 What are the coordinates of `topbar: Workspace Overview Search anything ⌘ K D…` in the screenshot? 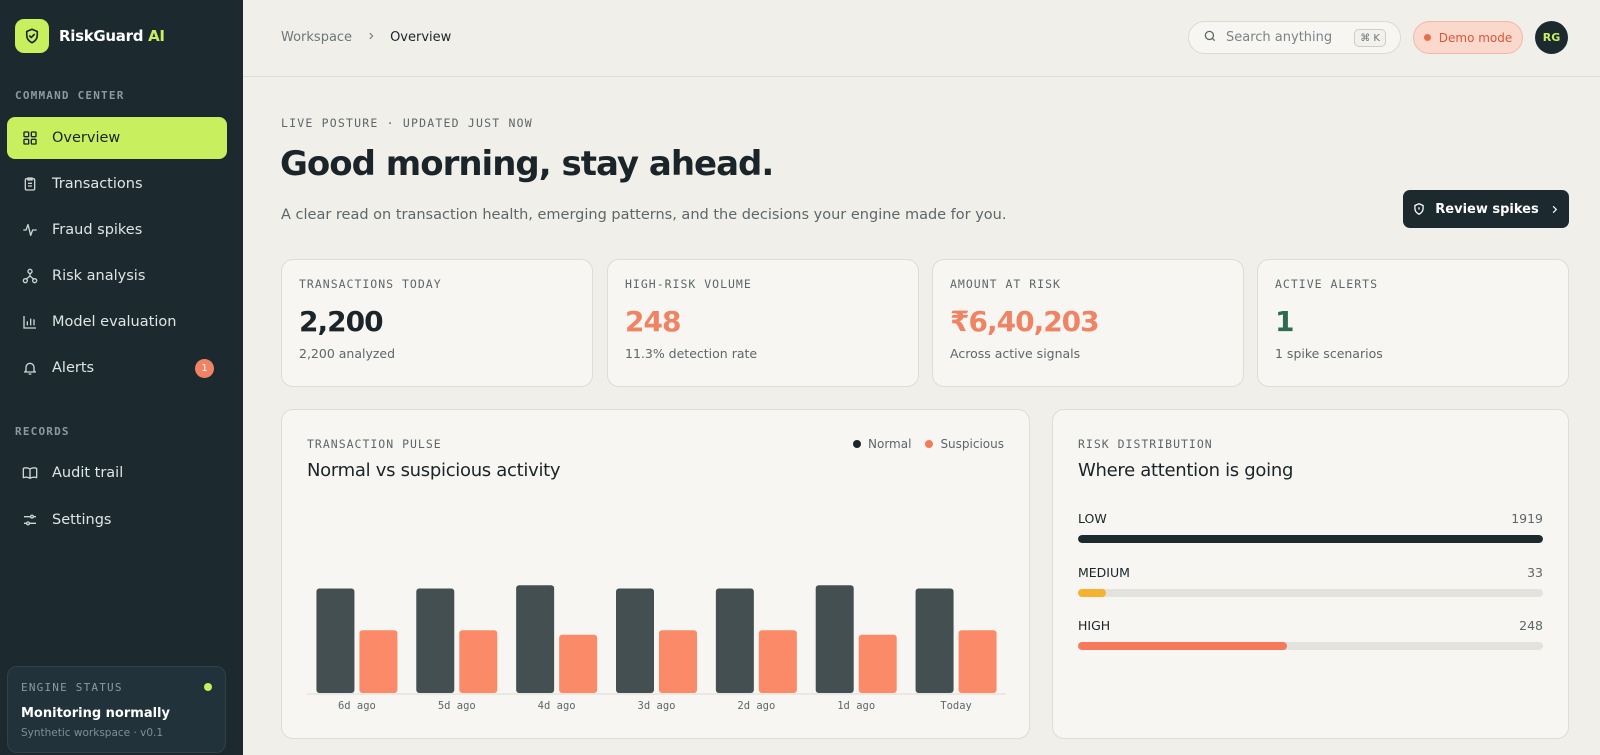 It's located at (921, 38).